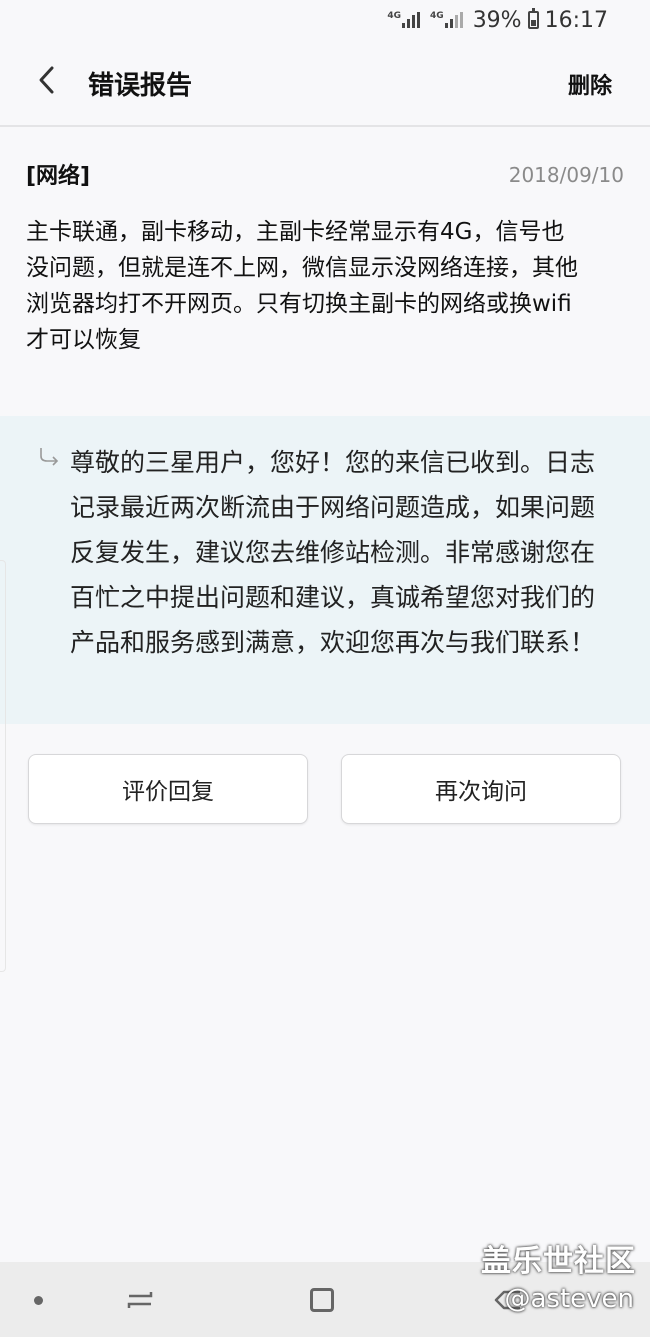 The image size is (650, 1337). Describe the element at coordinates (3, 766) in the screenshot. I see `edge-panel-handle` at that location.